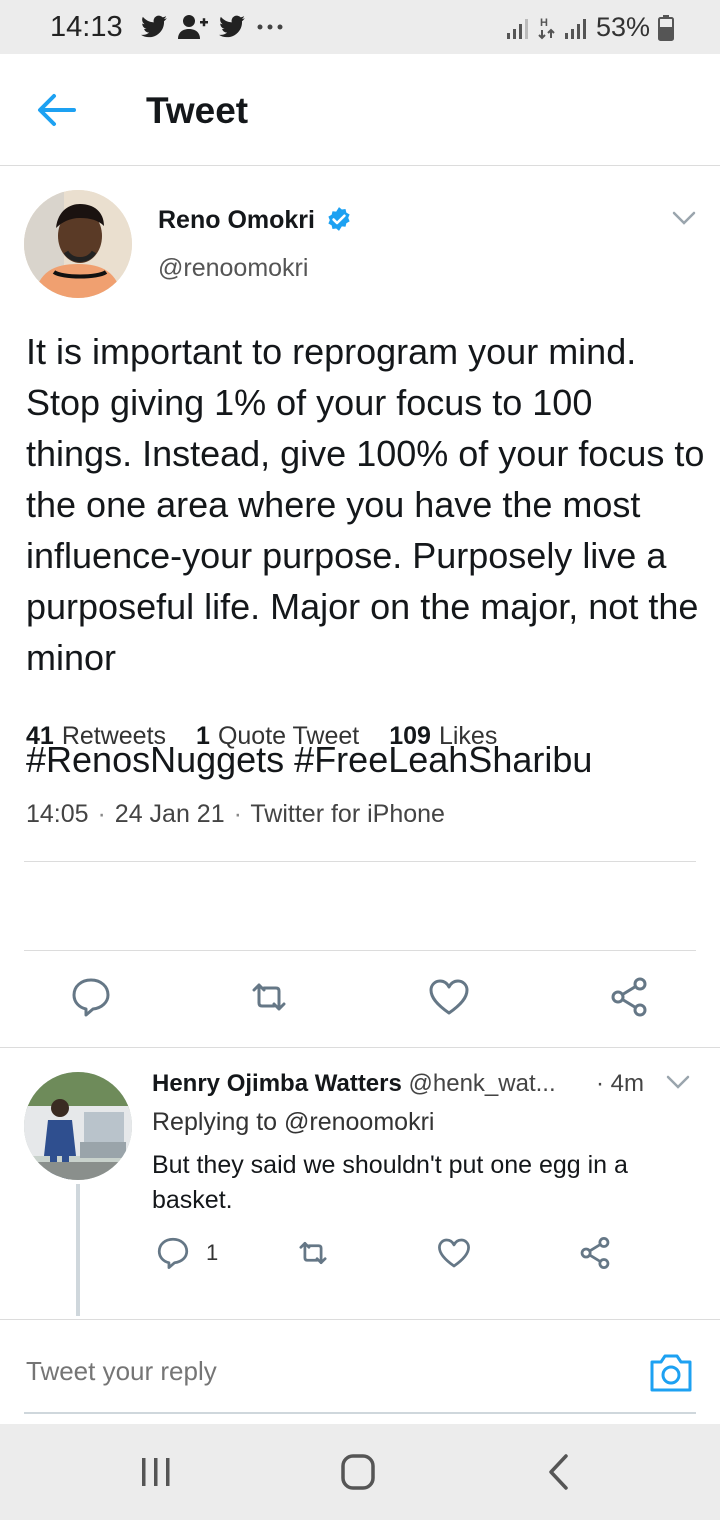  I want to click on svg-text: H, so click(544, 23).